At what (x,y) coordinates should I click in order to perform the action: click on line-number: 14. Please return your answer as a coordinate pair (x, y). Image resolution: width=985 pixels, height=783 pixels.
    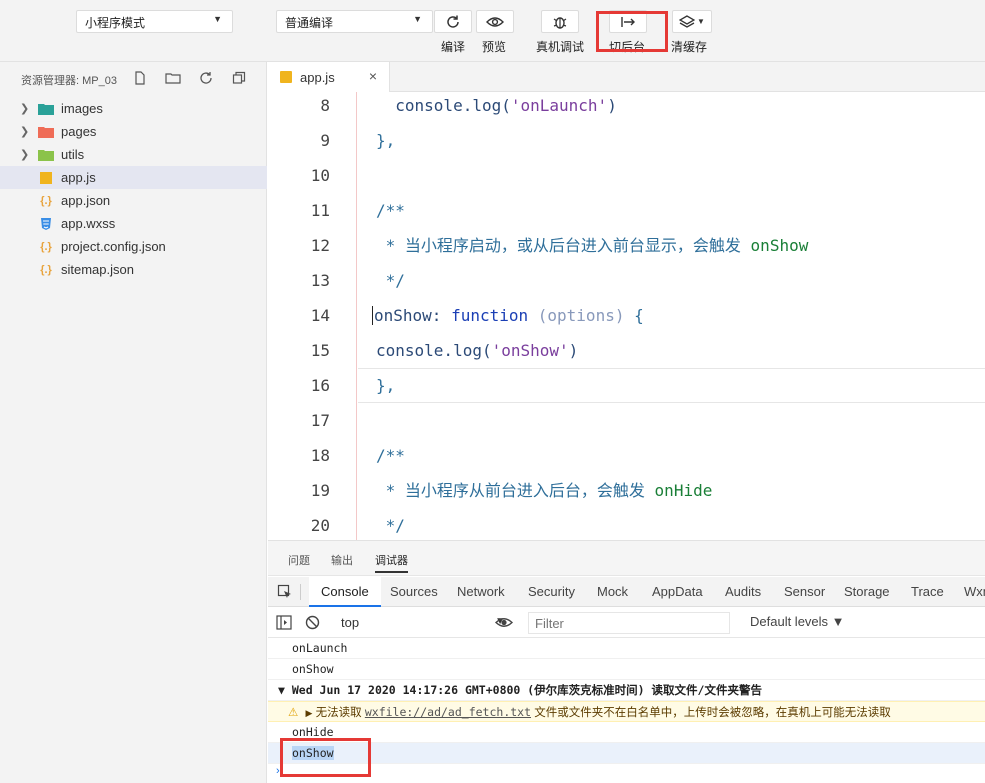
    Looking at the image, I should click on (320, 315).